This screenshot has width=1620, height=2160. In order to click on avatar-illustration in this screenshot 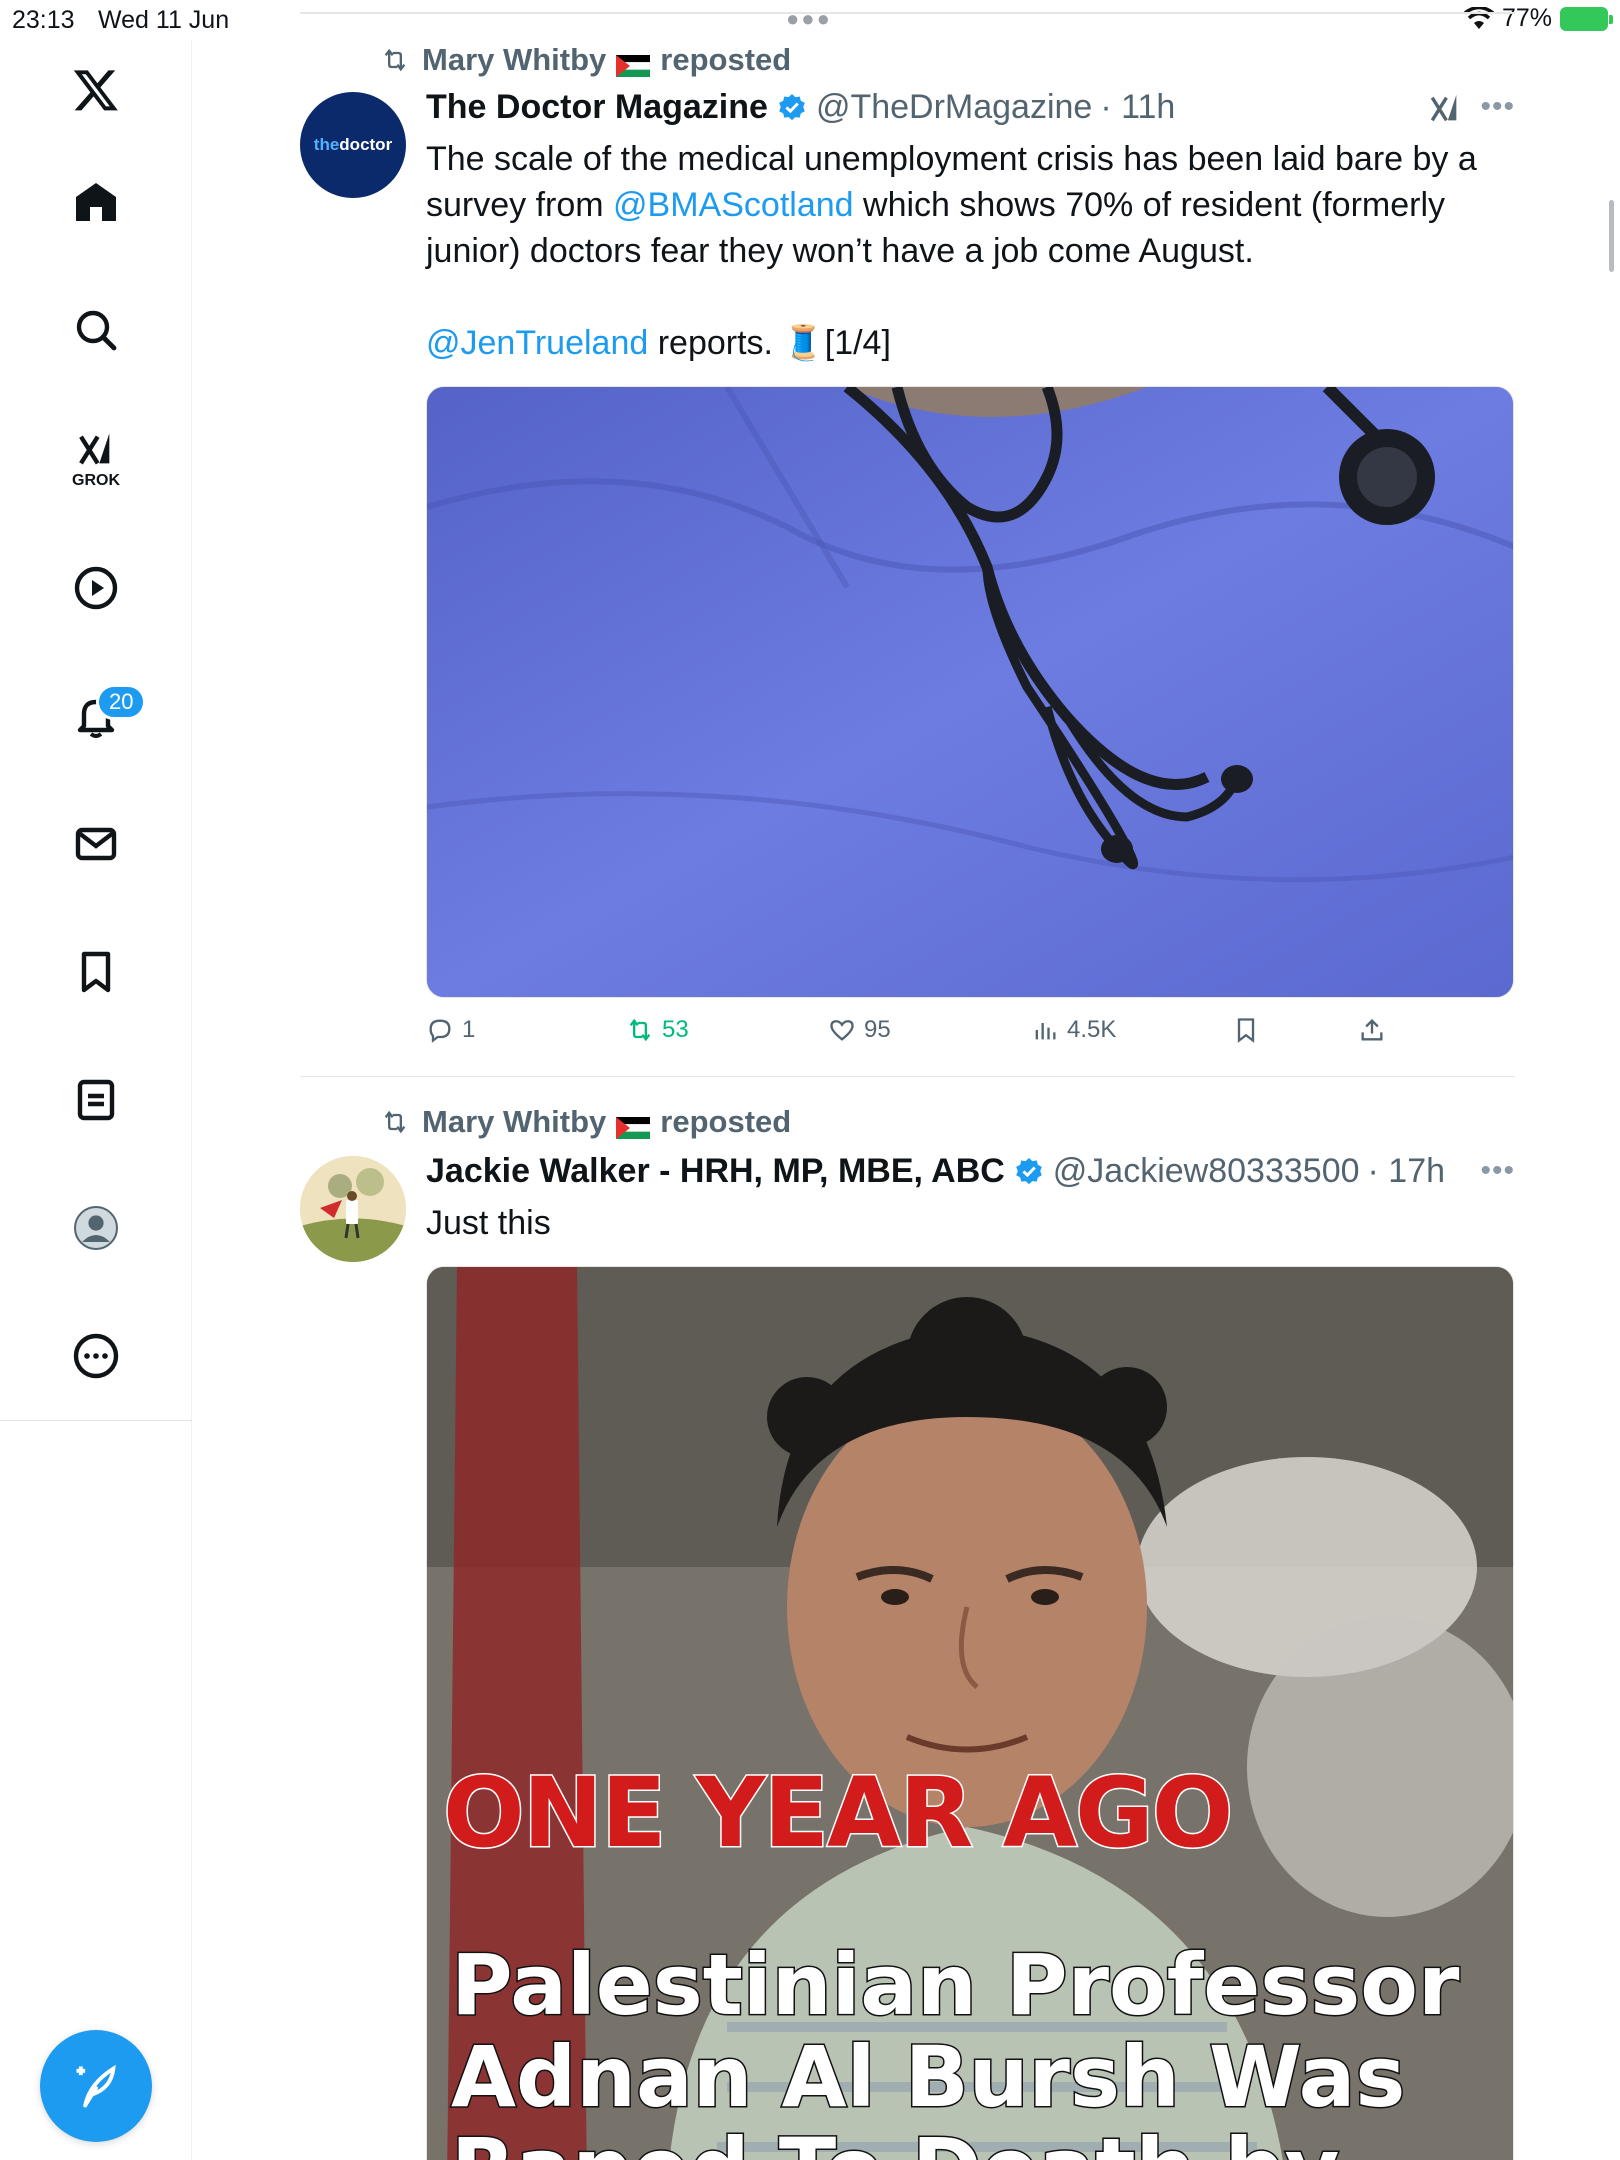, I will do `click(353, 1209)`.